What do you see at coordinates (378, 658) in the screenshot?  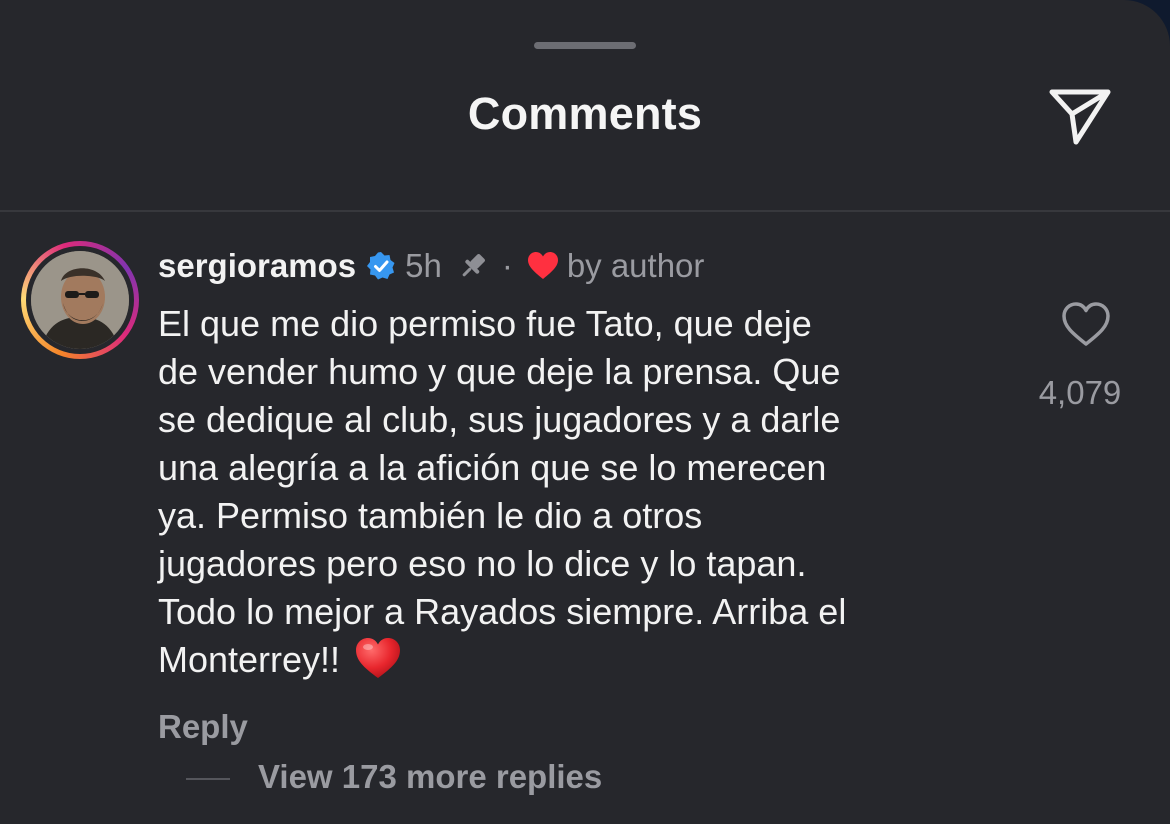 I see `red-heart-emoji` at bounding box center [378, 658].